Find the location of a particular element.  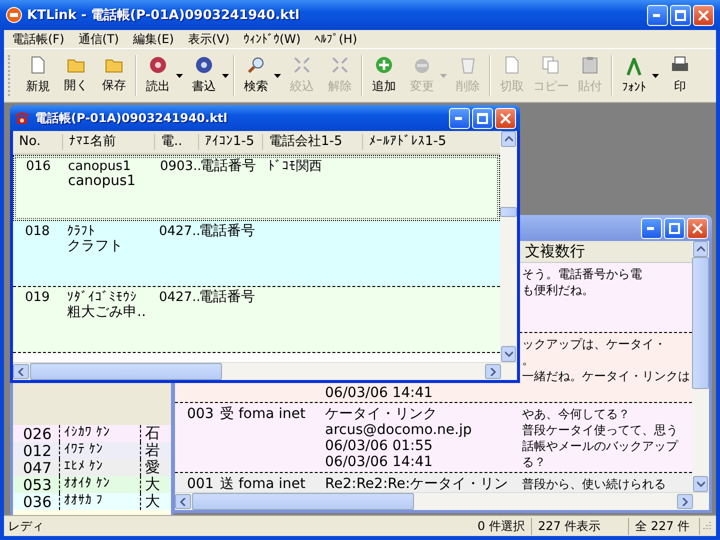

table-cell-text: 大 is located at coordinates (152, 501).